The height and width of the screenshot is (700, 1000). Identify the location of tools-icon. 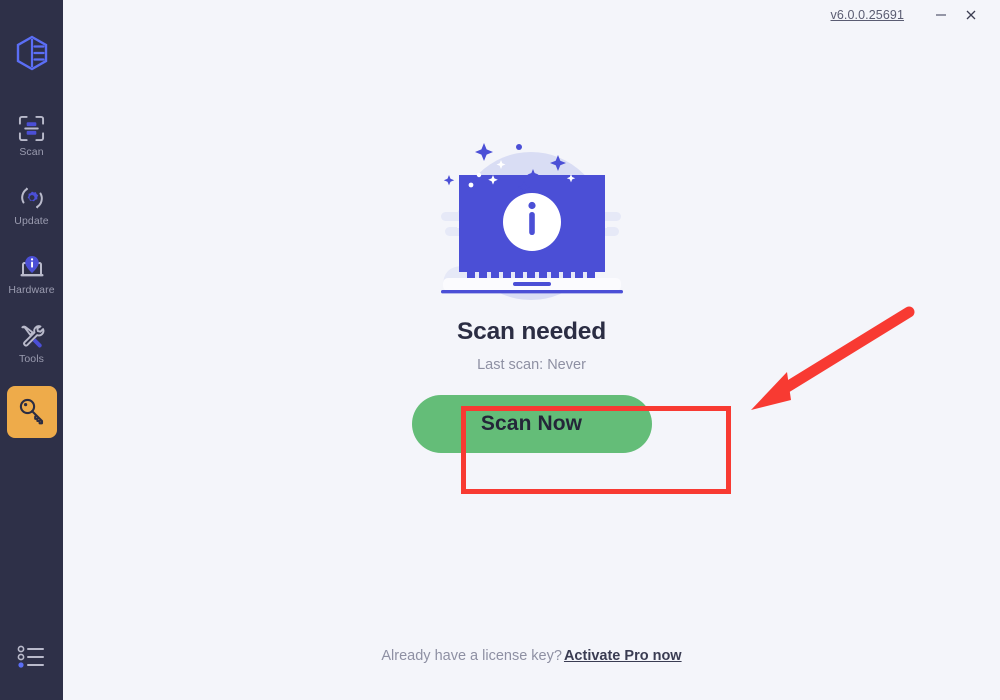
(32, 336).